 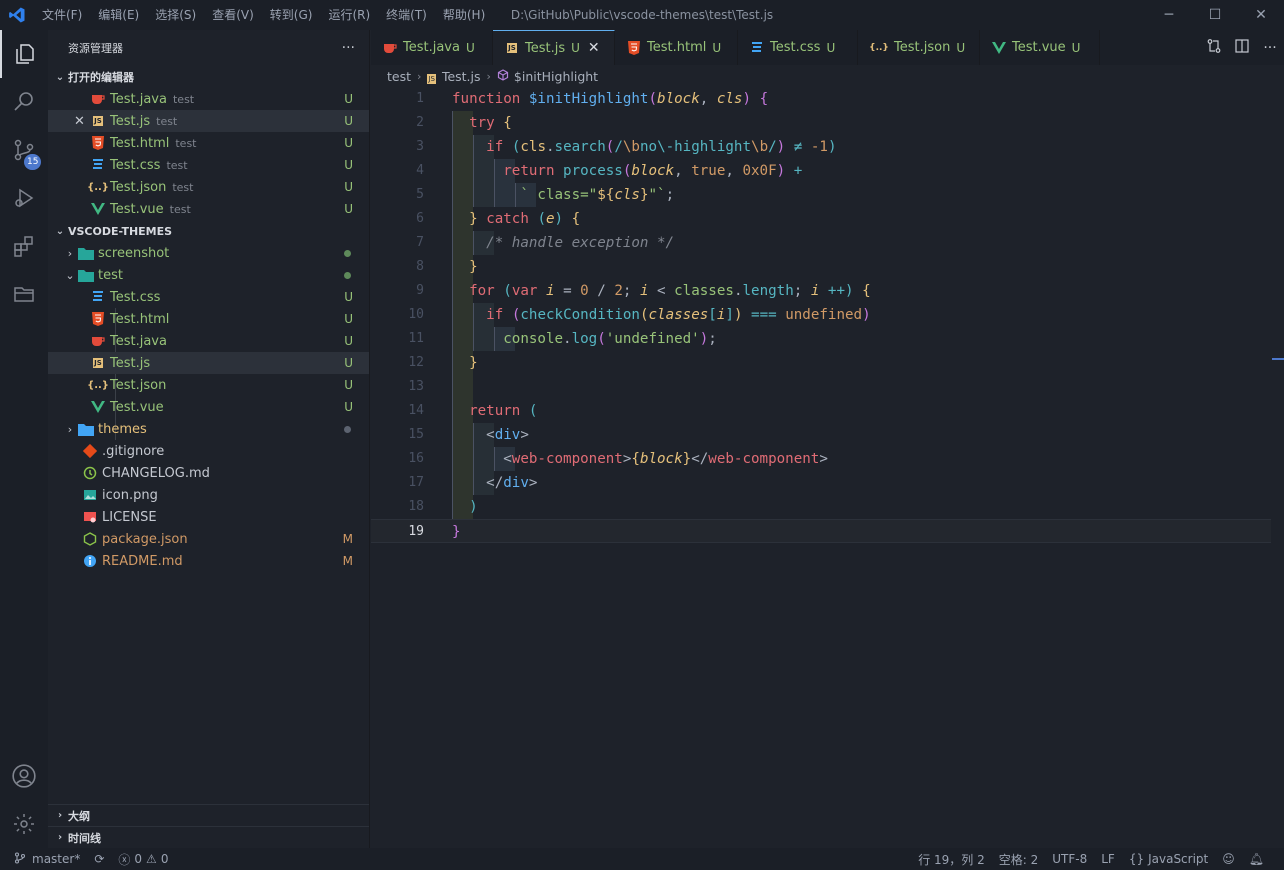 I want to click on warning-count: 0, so click(x=165, y=859).